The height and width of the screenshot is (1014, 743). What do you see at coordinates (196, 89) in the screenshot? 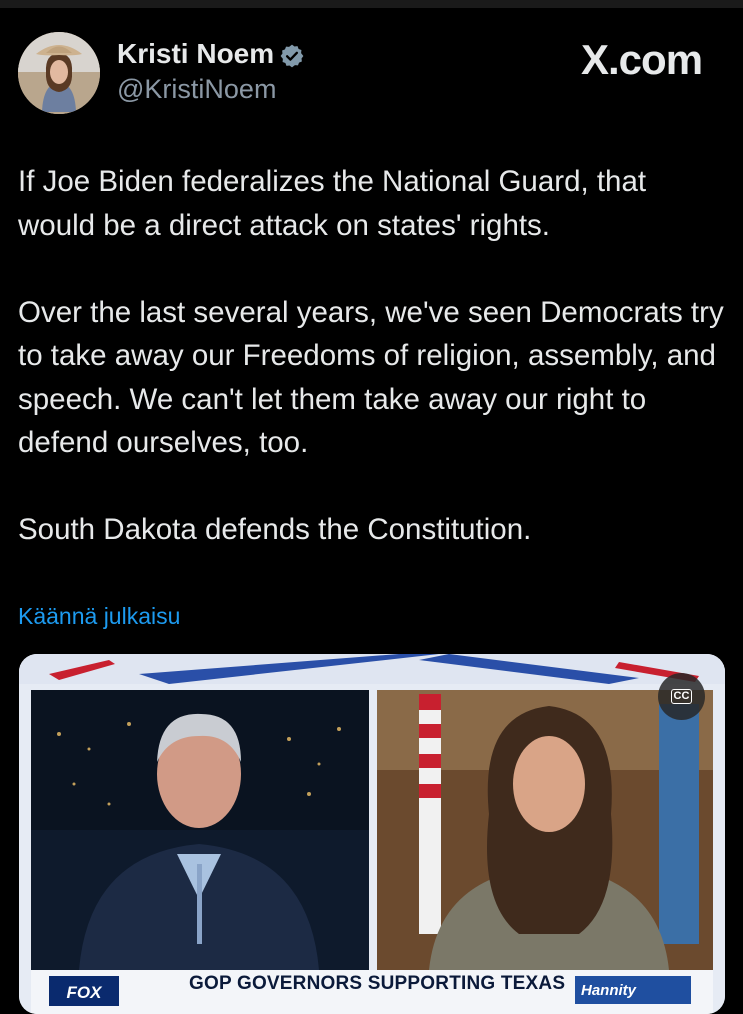
I see `author-handle: @KristiNoem` at bounding box center [196, 89].